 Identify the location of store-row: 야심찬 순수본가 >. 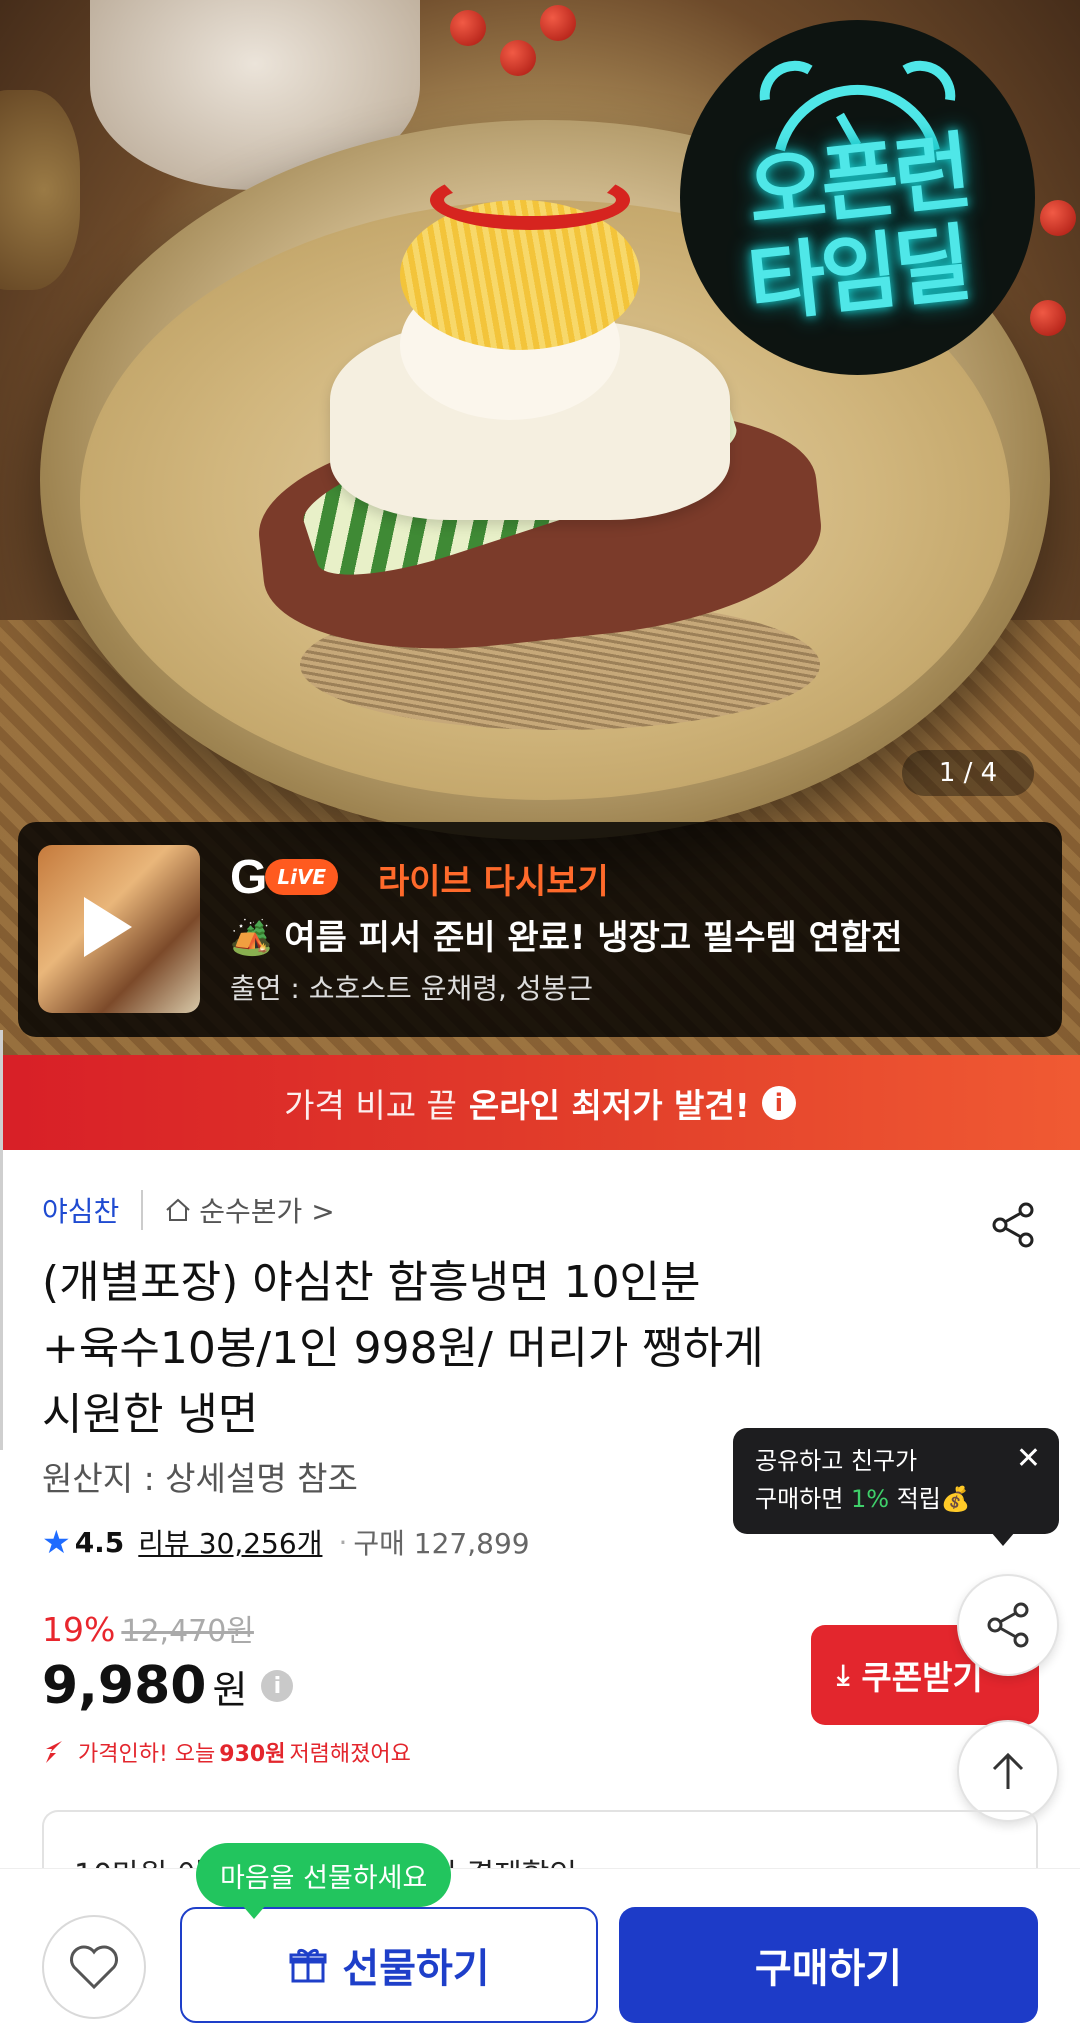
(188, 1210).